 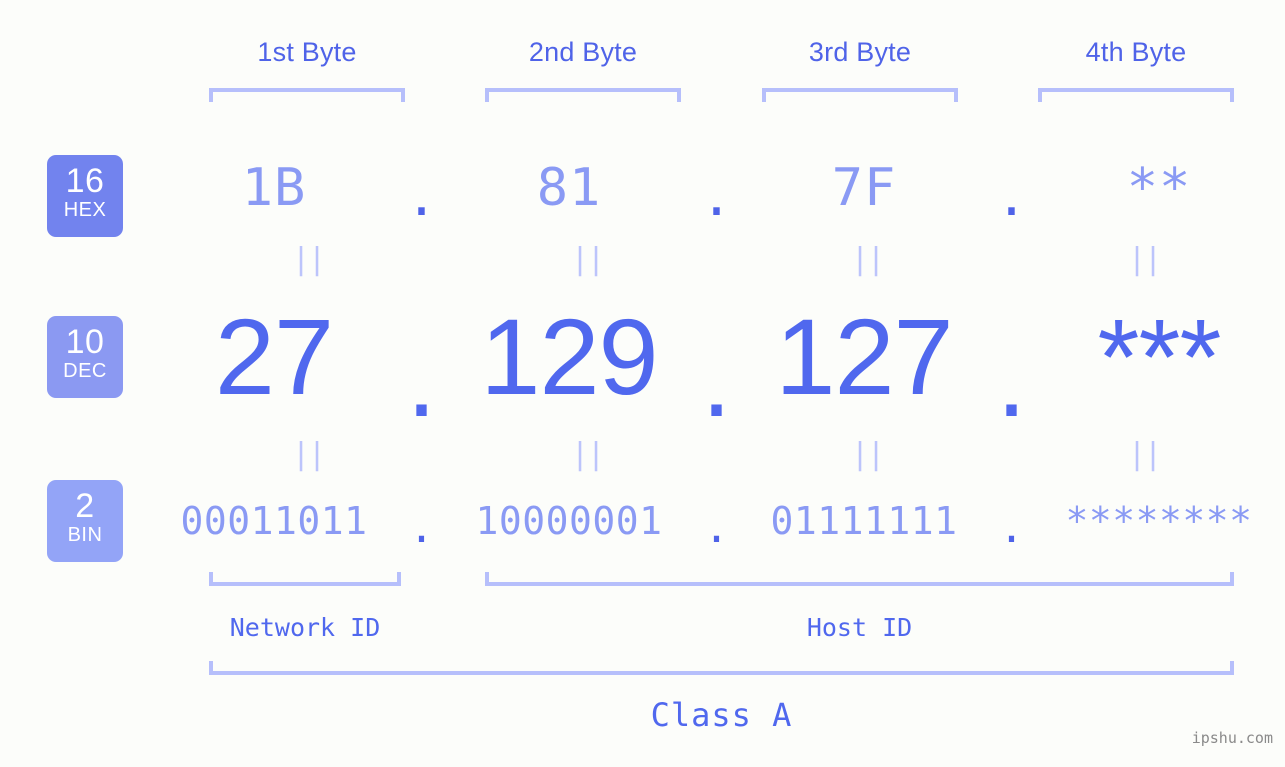 I want to click on base-badge-bin: 2 BIN, so click(x=85, y=521).